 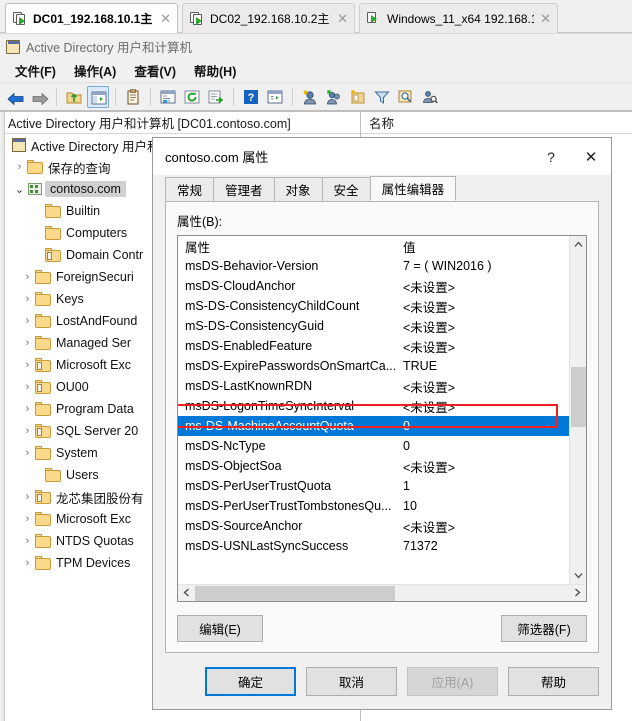 What do you see at coordinates (244, 189) in the screenshot?
I see `tab-managedby: 管理者` at bounding box center [244, 189].